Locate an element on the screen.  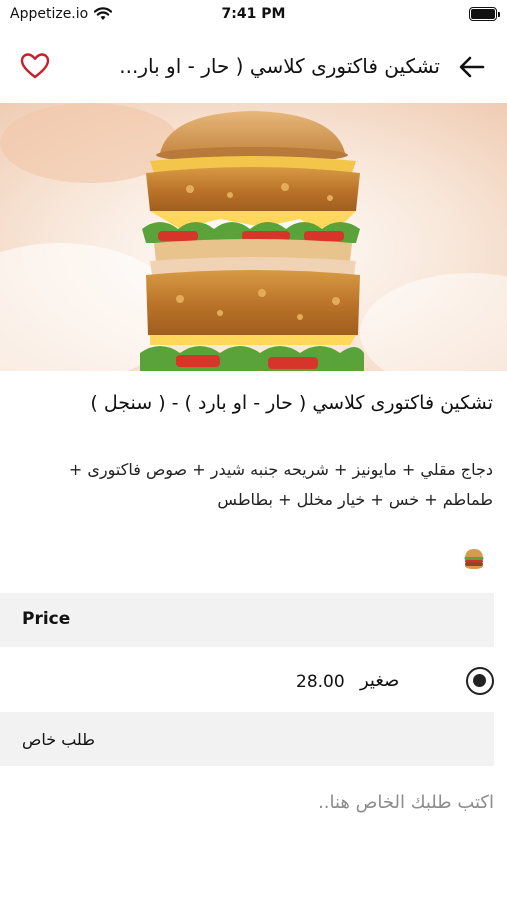
special-request-input is located at coordinates (254, 802).